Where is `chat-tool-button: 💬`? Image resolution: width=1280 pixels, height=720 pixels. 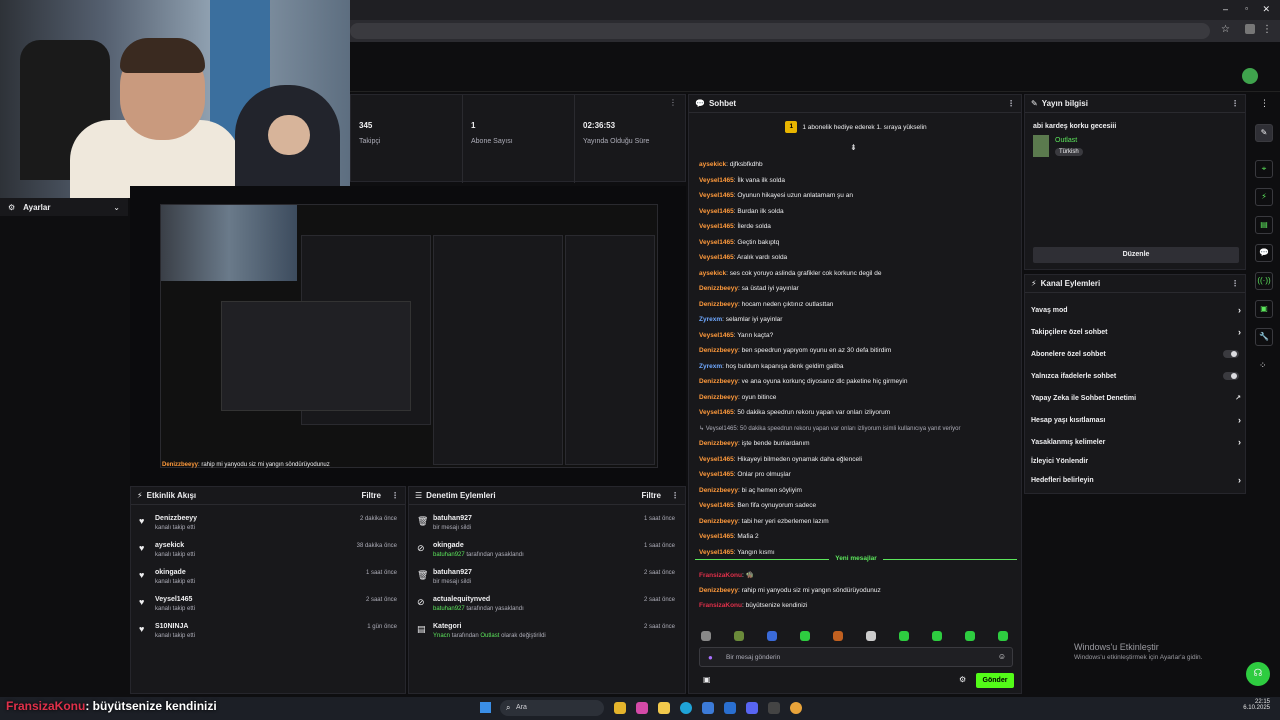 chat-tool-button: 💬 is located at coordinates (1264, 253).